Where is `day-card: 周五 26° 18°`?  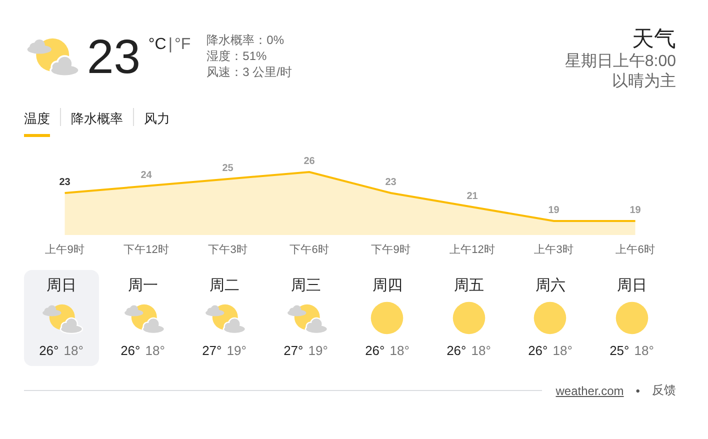
day-card: 周五 26° 18° is located at coordinates (469, 318).